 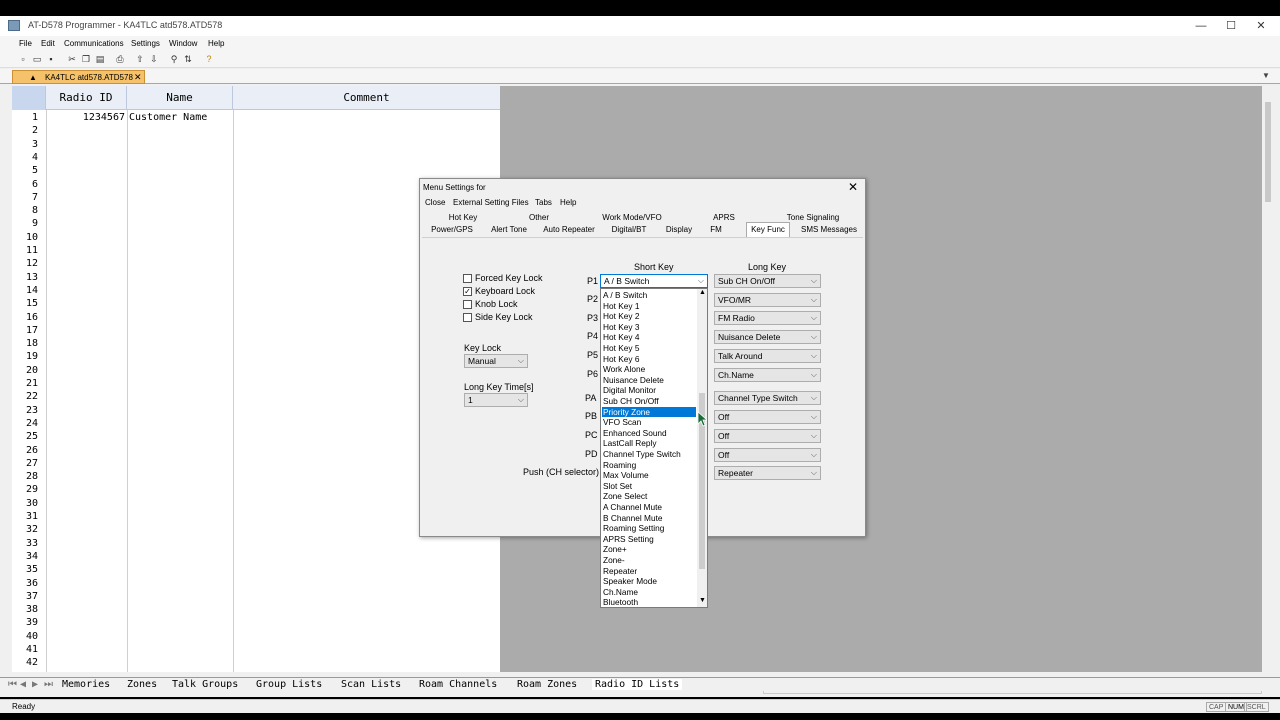 I want to click on dropdown-option: Digital Monitor, so click(x=649, y=390).